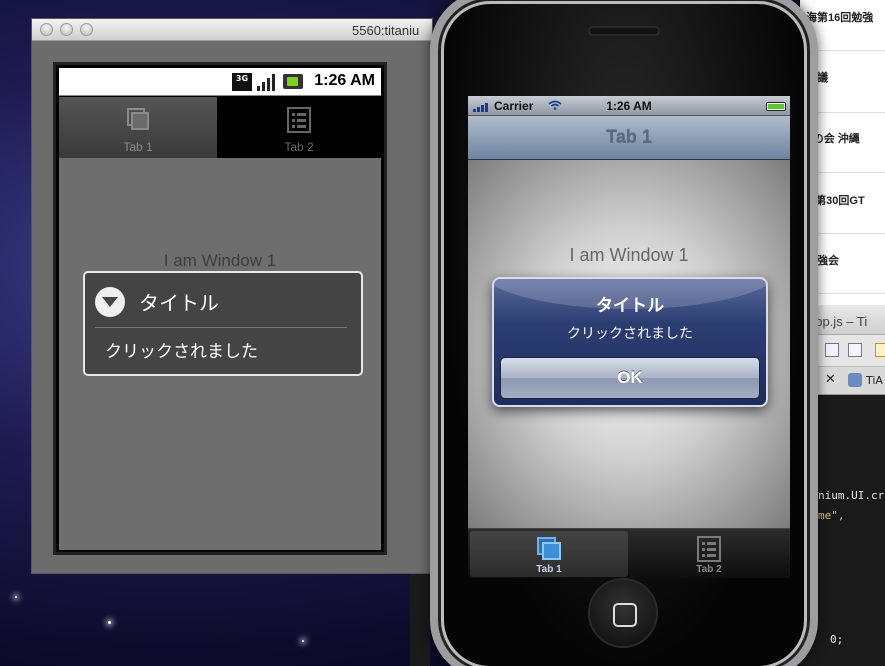 The image size is (885, 666). Describe the element at coordinates (845, 17) in the screenshot. I see `event-list-item: 海第16回勉強` at that location.